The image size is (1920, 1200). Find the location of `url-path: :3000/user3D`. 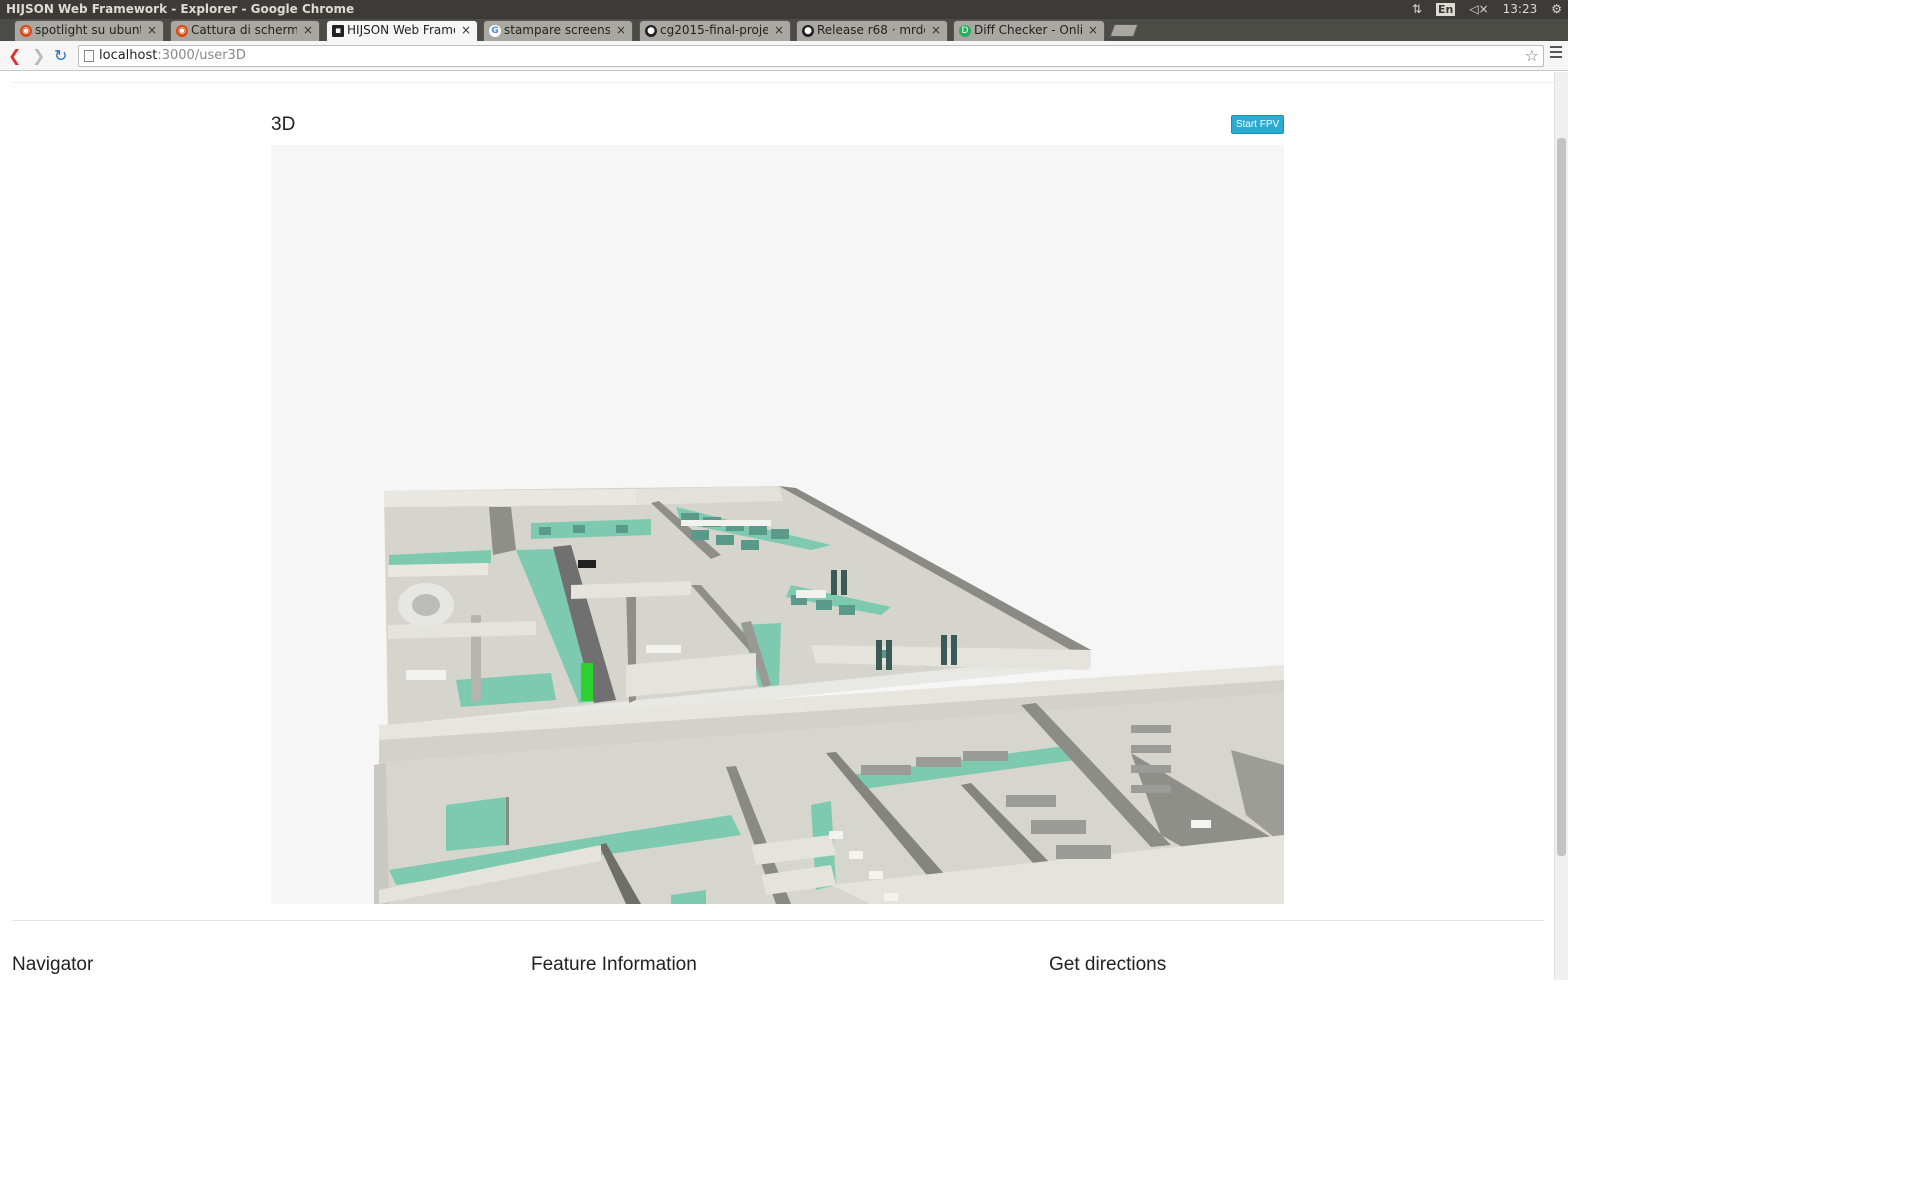

url-path: :3000/user3D is located at coordinates (201, 55).